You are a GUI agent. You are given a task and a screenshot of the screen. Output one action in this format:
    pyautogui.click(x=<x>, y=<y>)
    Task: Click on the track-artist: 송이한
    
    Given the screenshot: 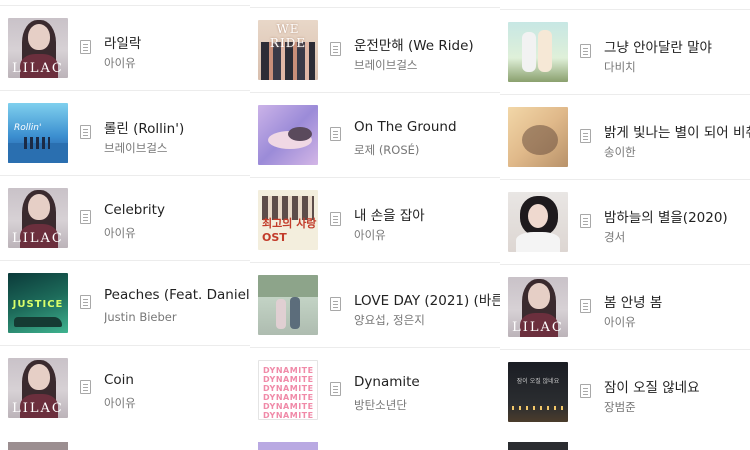 What is the action you would take?
    pyautogui.click(x=677, y=152)
    